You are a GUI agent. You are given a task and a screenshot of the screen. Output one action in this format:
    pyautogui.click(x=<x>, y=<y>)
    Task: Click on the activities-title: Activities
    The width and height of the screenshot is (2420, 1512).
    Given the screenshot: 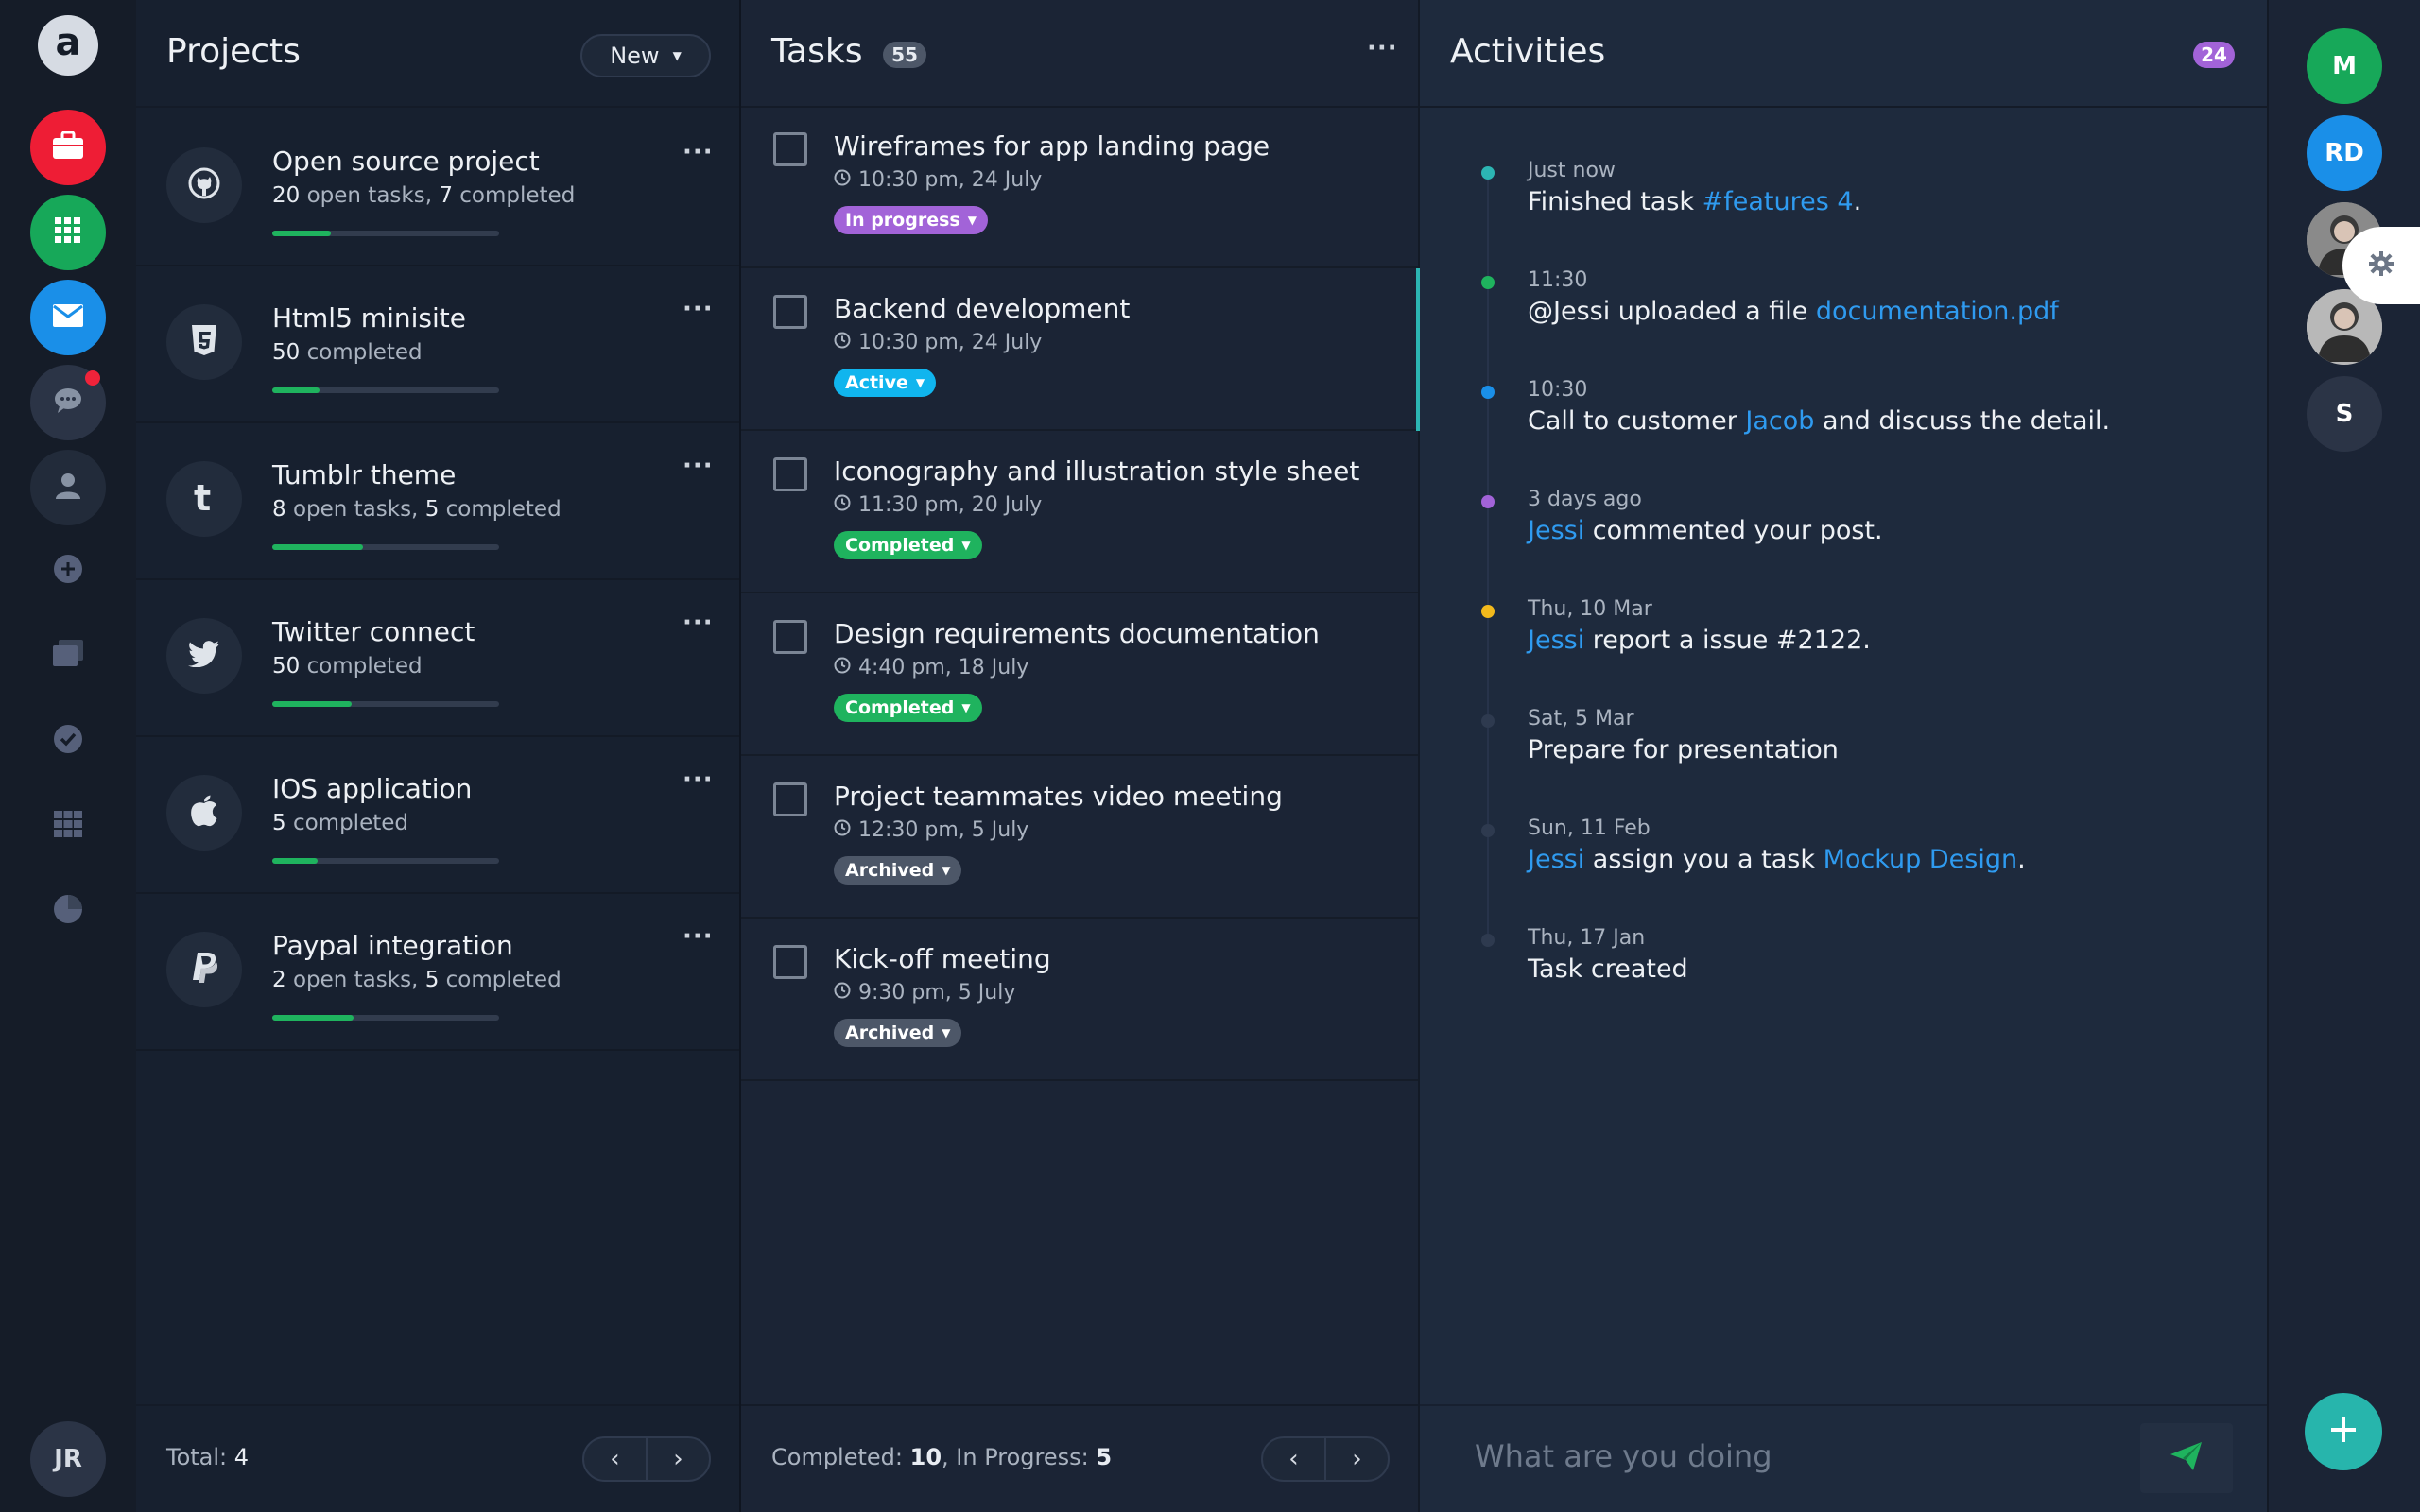 What is the action you would take?
    pyautogui.click(x=1528, y=51)
    